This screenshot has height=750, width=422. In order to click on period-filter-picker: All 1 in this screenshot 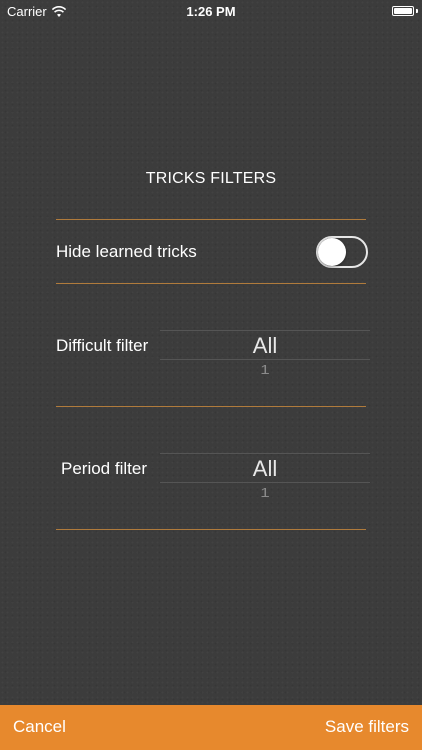, I will do `click(265, 483)`.